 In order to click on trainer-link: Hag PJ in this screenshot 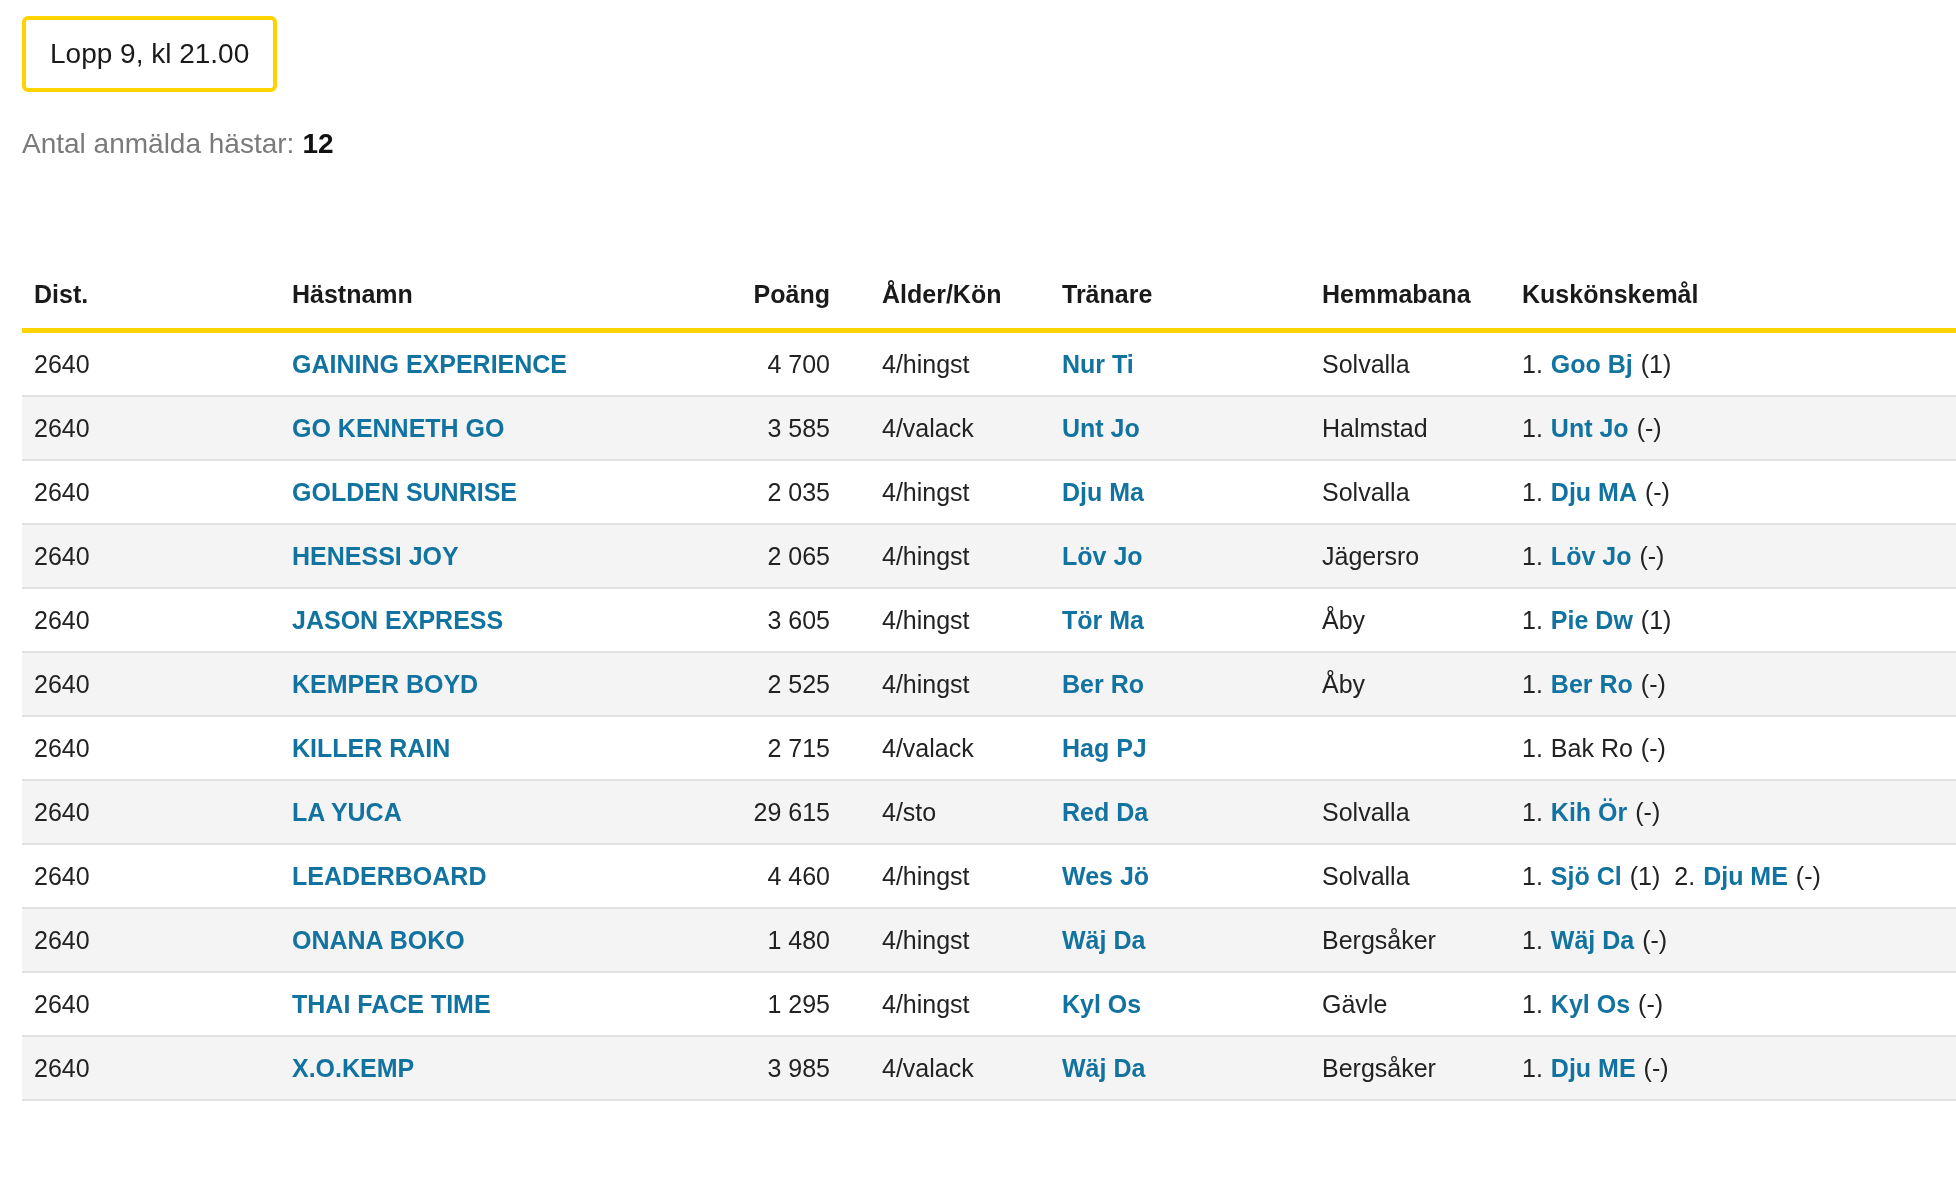, I will do `click(1104, 747)`.